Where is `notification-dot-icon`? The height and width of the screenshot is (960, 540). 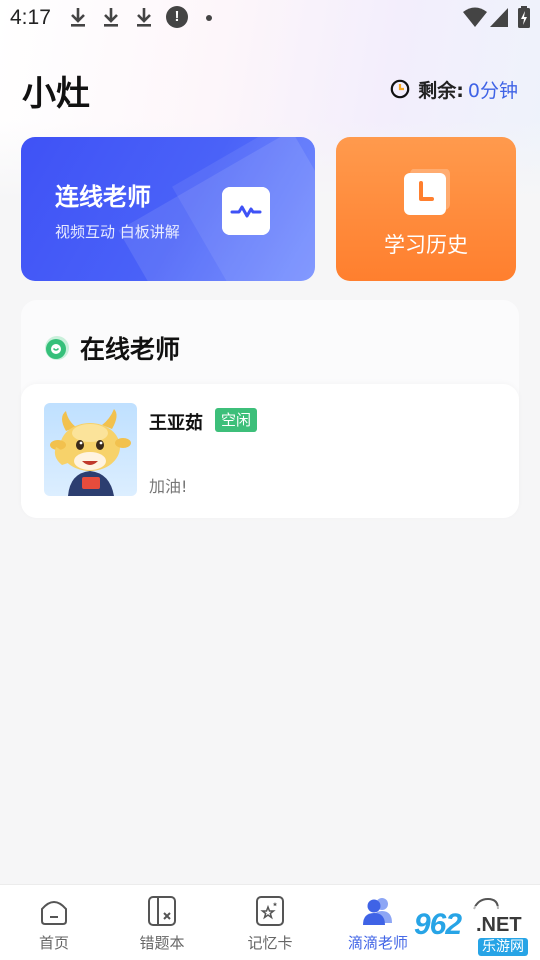 notification-dot-icon is located at coordinates (209, 18).